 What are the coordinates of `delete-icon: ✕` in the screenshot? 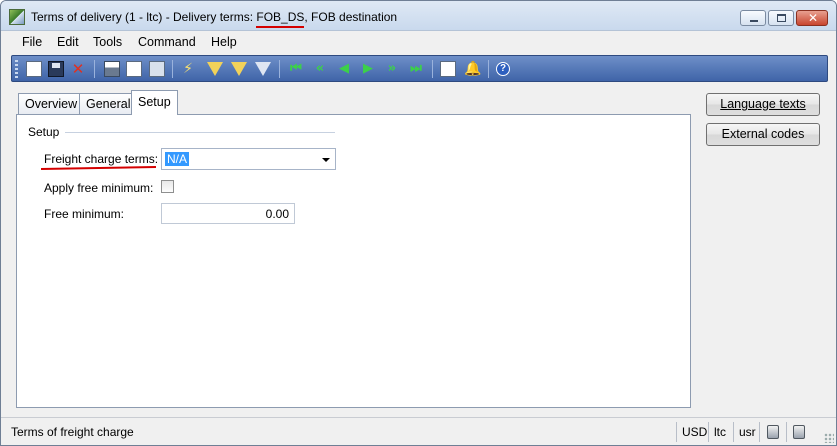 It's located at (78, 69).